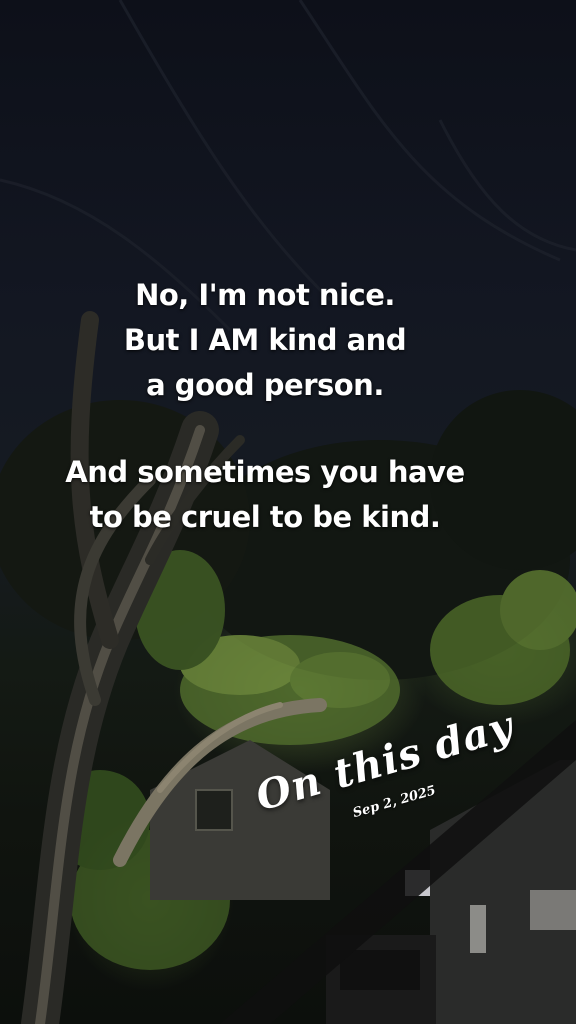 The image size is (576, 1024). Describe the element at coordinates (265, 385) in the screenshot. I see `caption-line: a good person.` at that location.